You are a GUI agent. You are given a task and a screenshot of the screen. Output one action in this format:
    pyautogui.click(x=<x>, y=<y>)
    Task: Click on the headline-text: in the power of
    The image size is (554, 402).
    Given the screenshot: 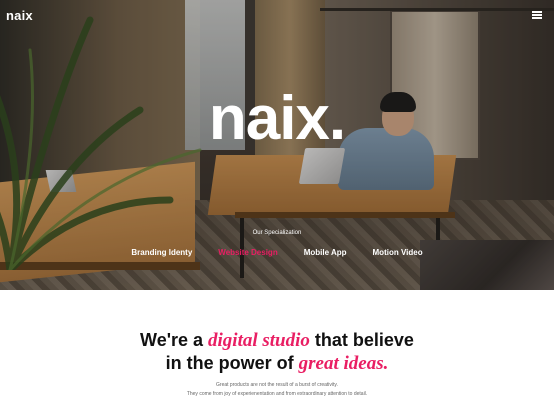 What is the action you would take?
    pyautogui.click(x=232, y=363)
    